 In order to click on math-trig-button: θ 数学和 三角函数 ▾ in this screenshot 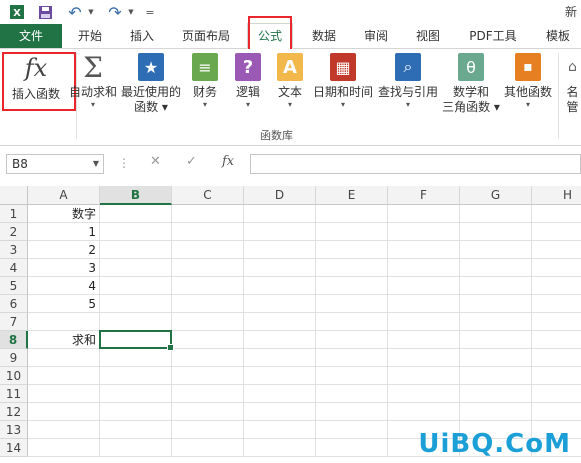, I will do `click(471, 84)`.